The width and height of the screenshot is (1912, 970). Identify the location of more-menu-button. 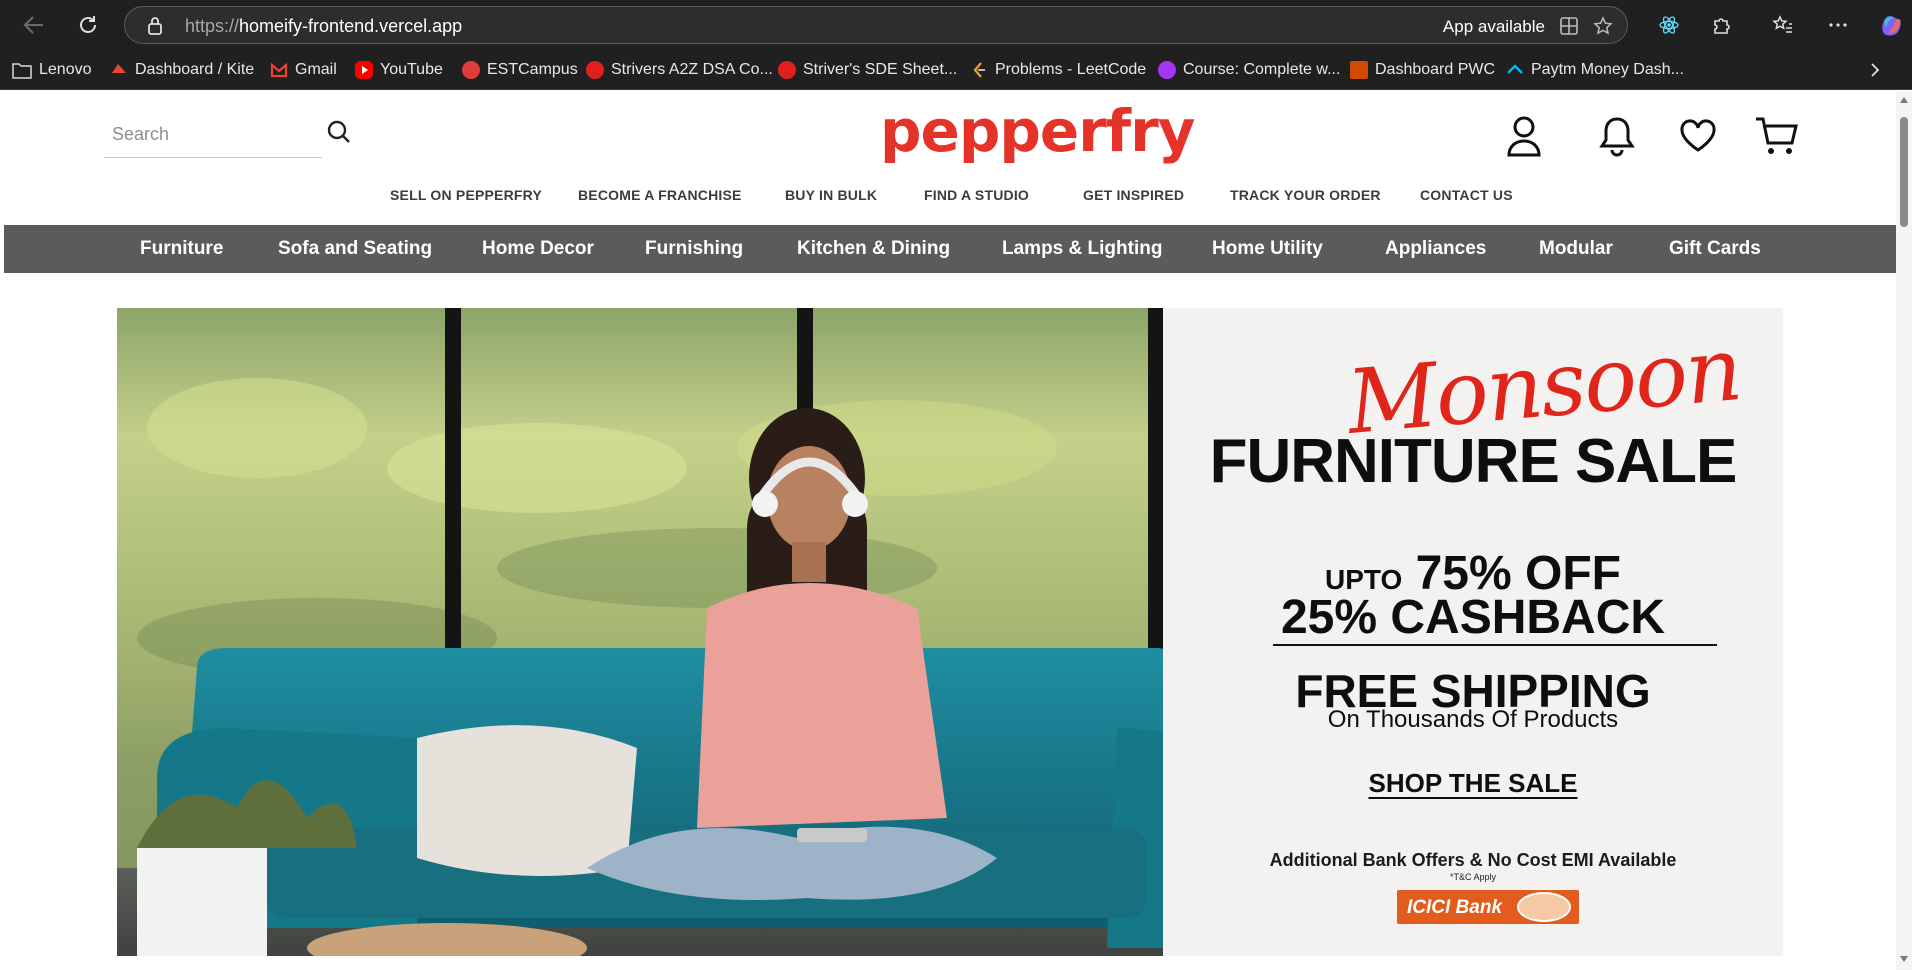
(1838, 25).